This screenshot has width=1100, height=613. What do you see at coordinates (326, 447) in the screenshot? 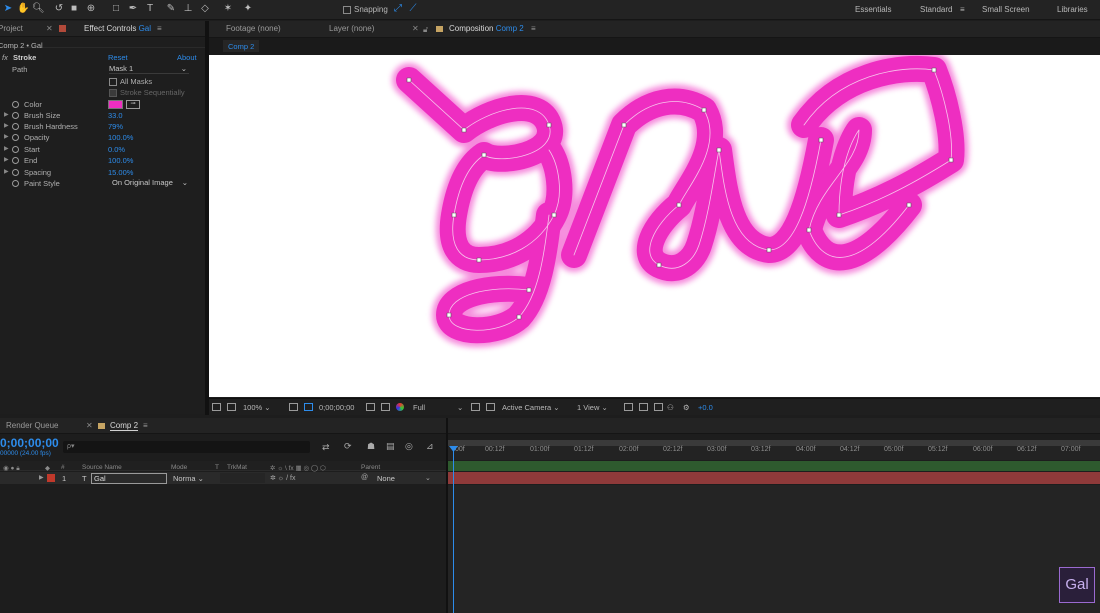
I see `comp-mini-flowchart-icon: ⇄` at bounding box center [326, 447].